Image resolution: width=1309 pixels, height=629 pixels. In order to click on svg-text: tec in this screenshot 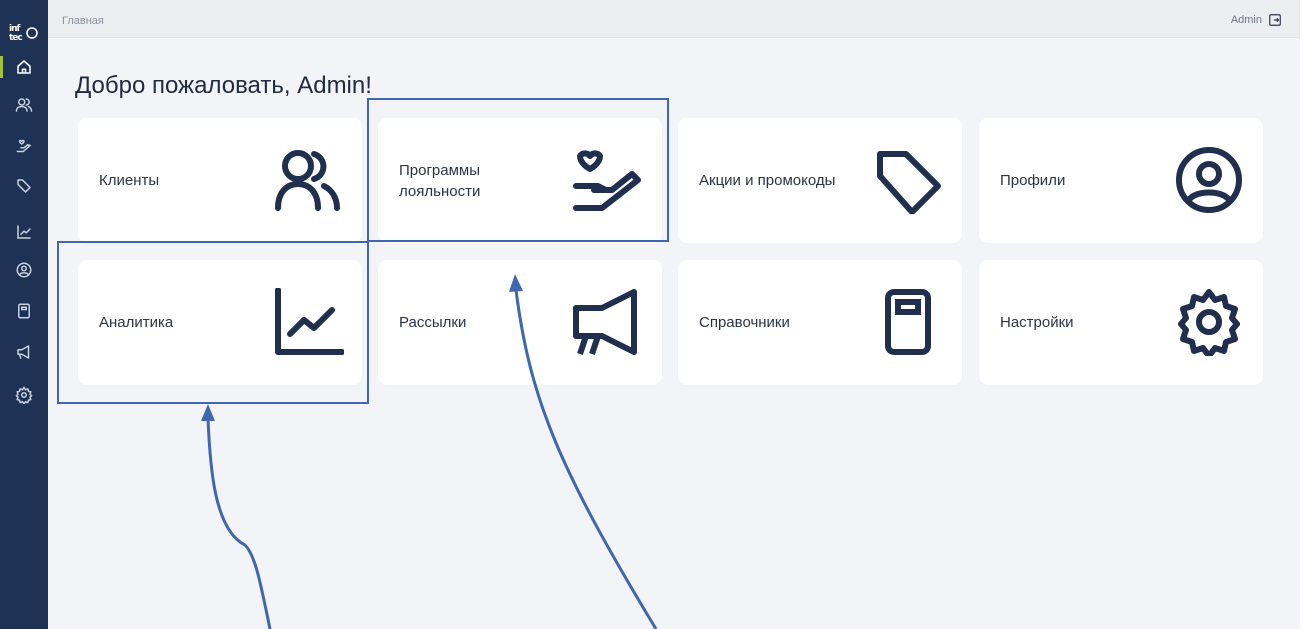, I will do `click(15, 37)`.